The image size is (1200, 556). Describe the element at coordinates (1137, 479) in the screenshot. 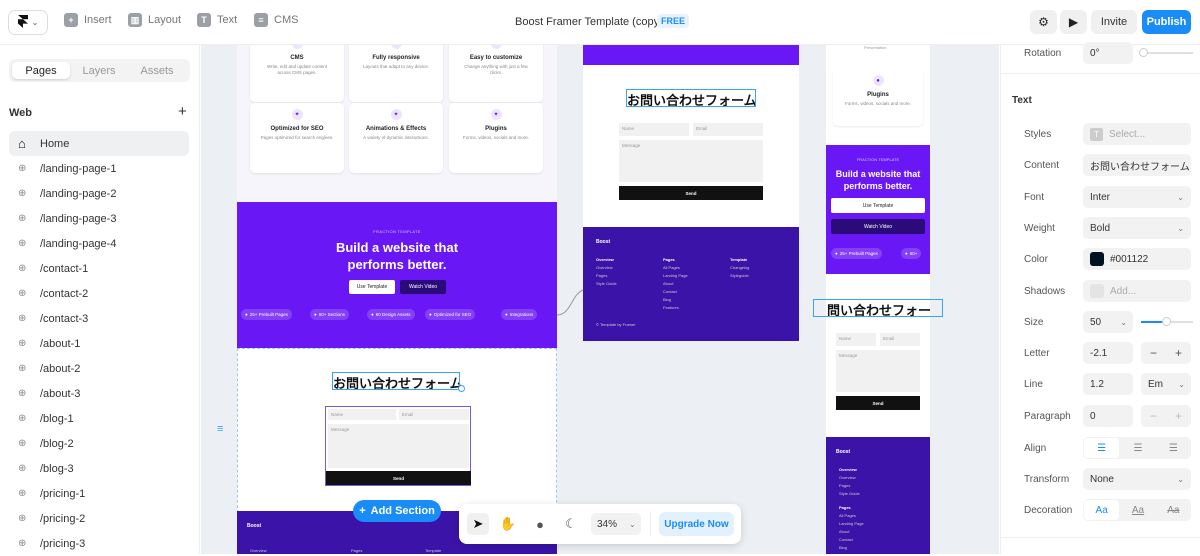

I see `transform-select: None ⌄` at that location.